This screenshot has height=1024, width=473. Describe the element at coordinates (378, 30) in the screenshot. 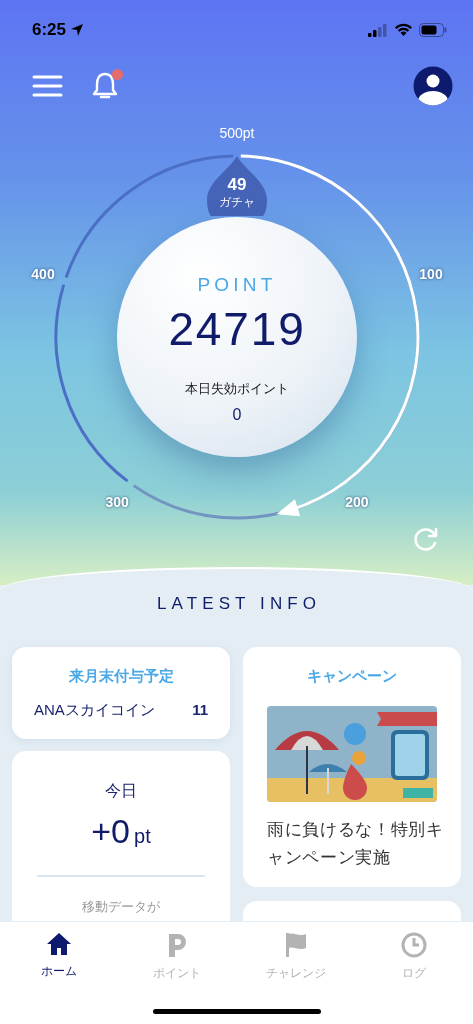

I see `signal-icon` at that location.